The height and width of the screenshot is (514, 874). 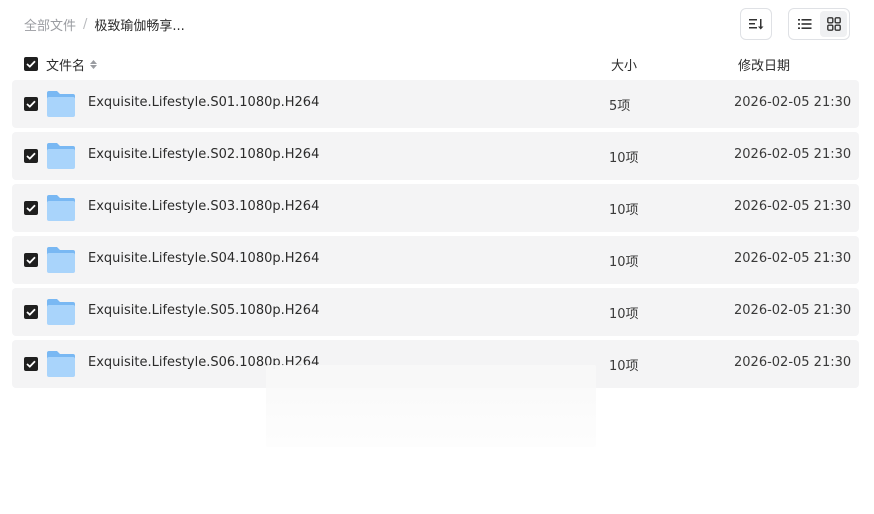 I want to click on column-header-date: 修改日期, so click(x=764, y=64).